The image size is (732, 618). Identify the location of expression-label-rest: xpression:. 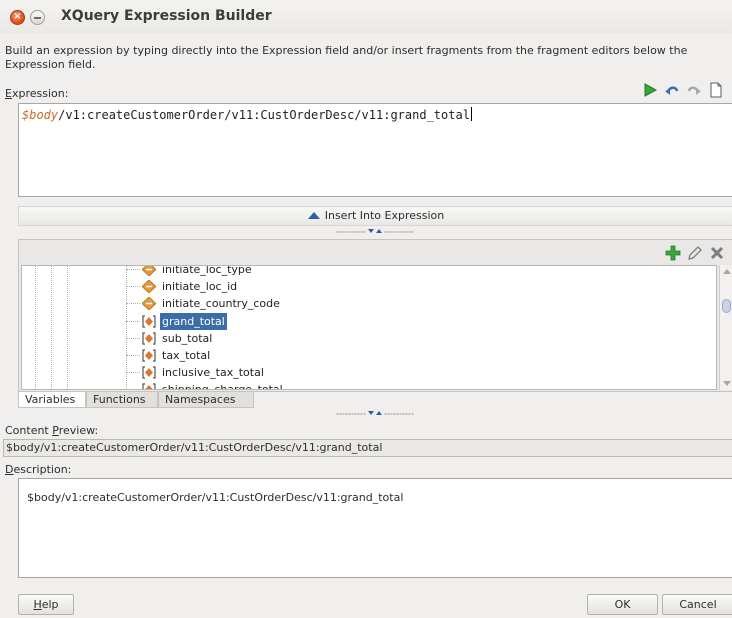
(40, 93).